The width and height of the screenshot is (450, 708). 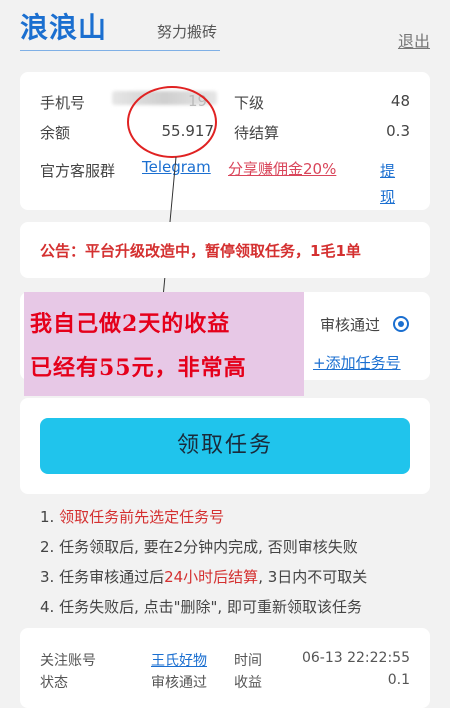 I want to click on service-group-label: 官方客服群, so click(x=78, y=171).